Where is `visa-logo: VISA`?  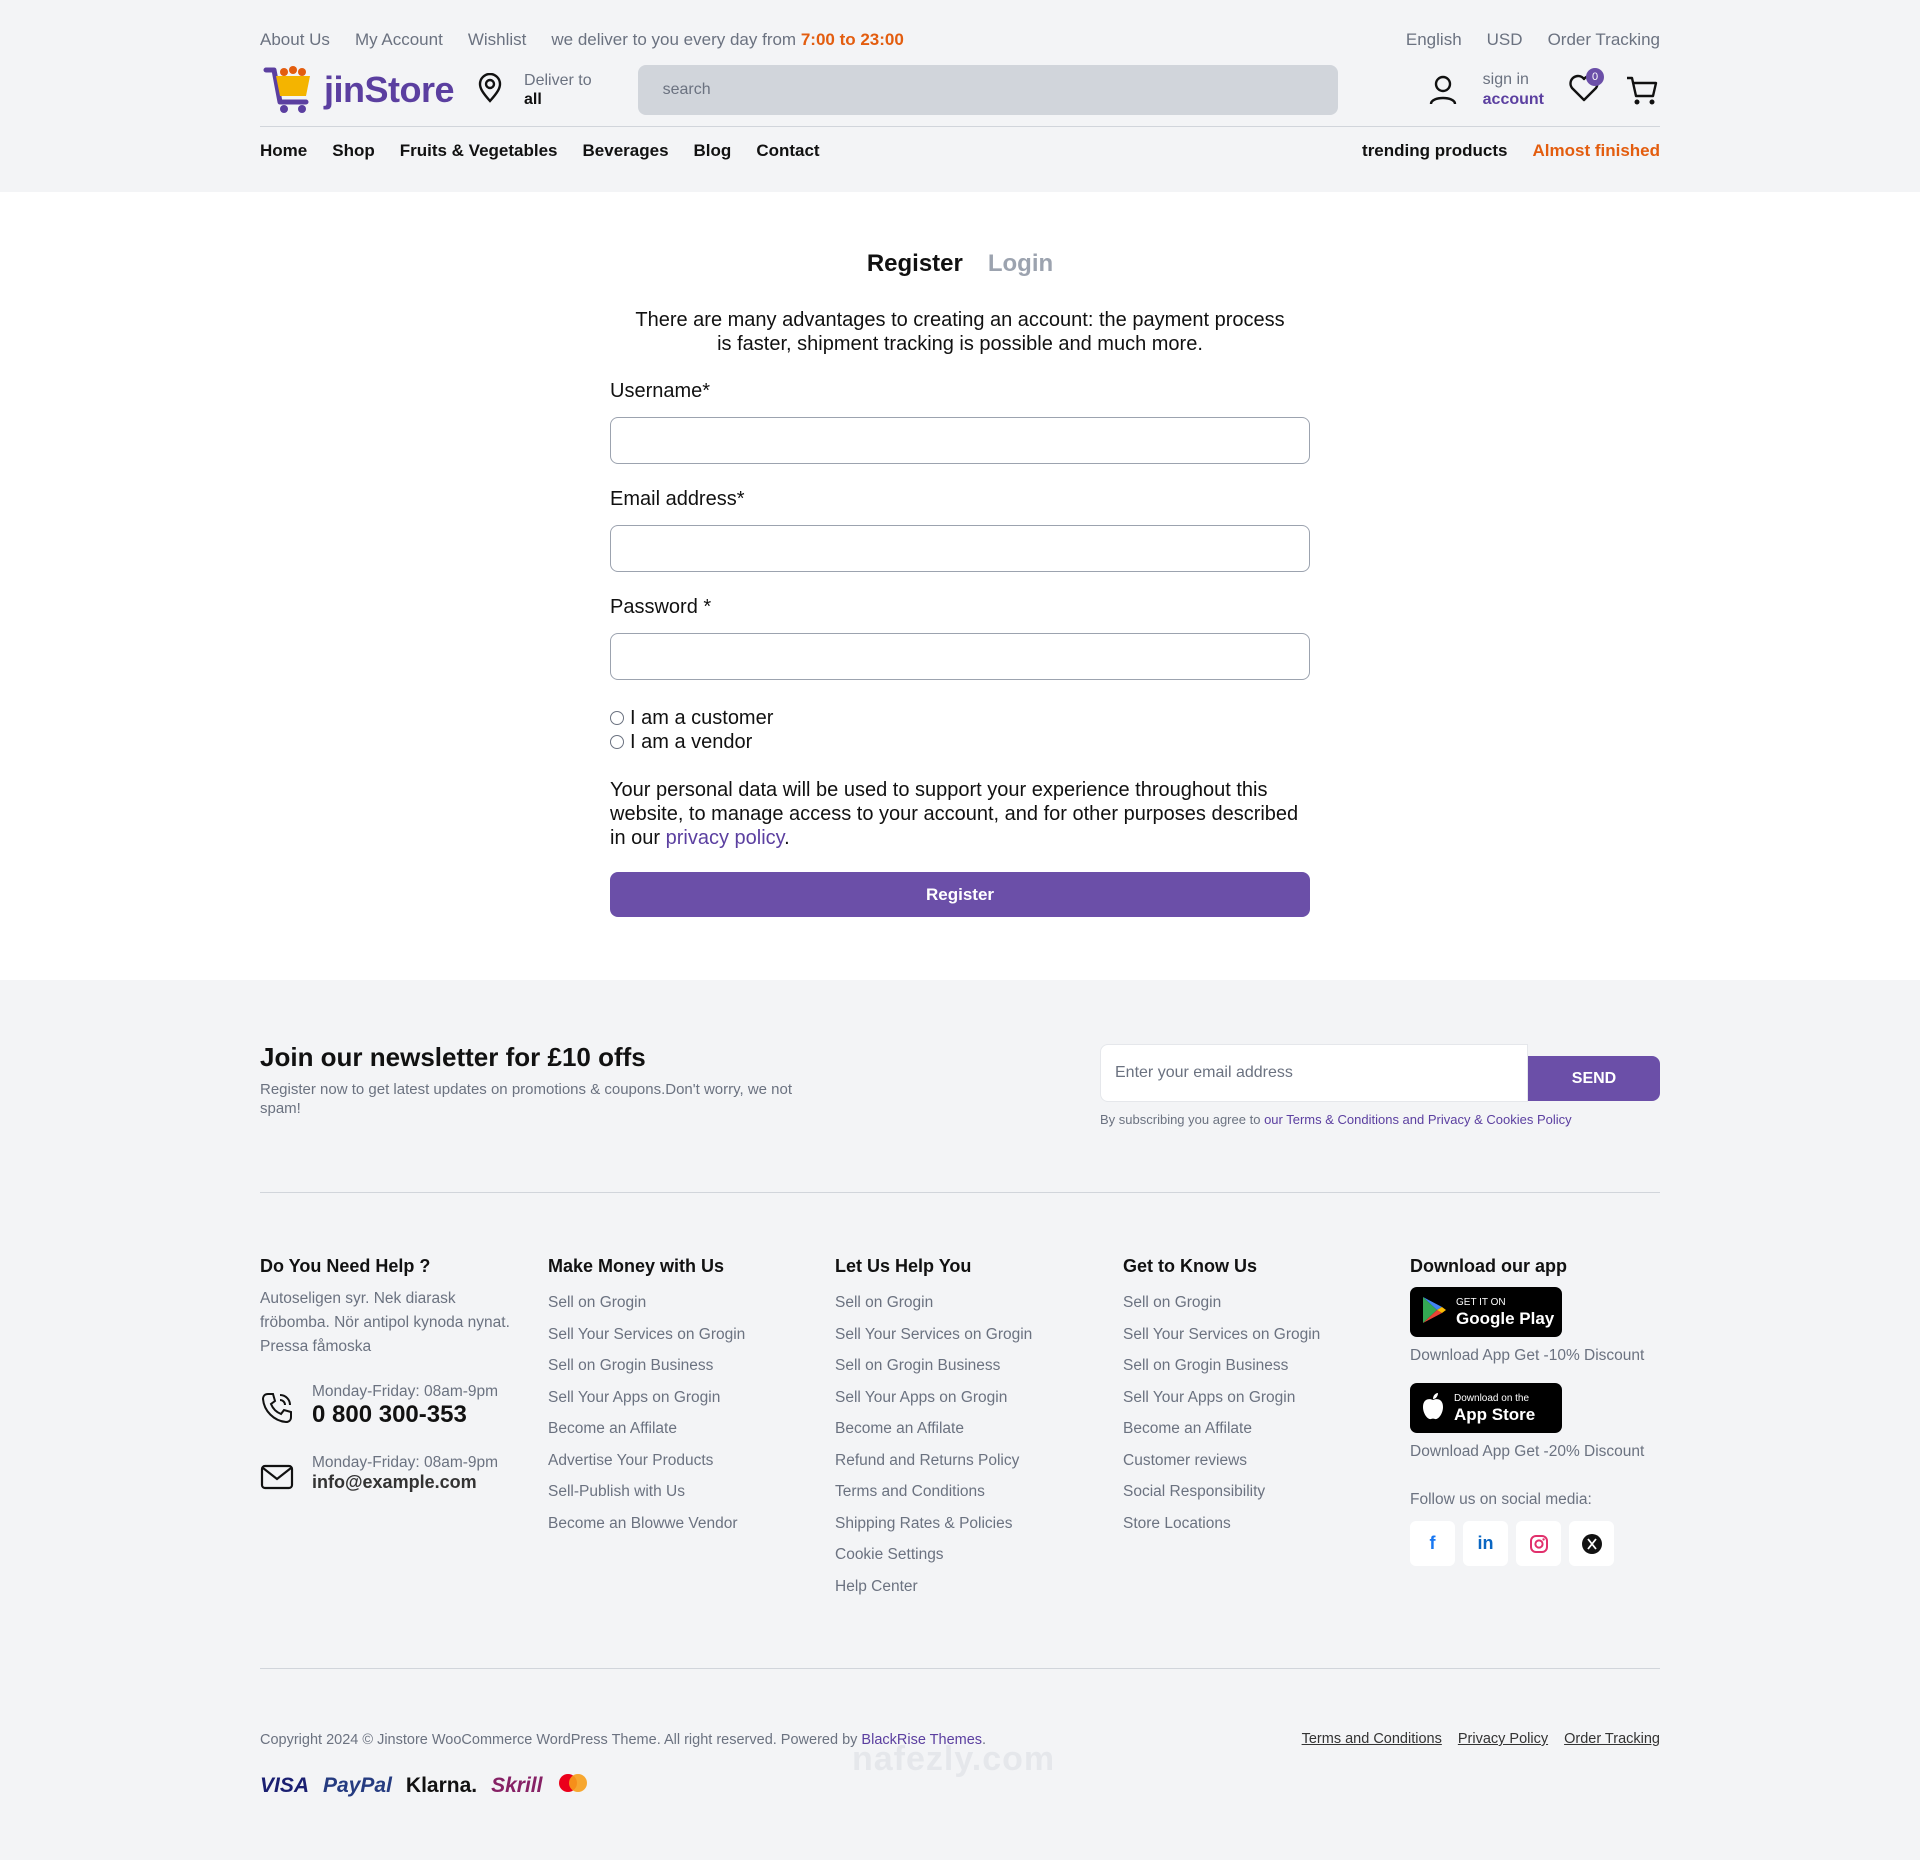
visa-logo: VISA is located at coordinates (285, 1785).